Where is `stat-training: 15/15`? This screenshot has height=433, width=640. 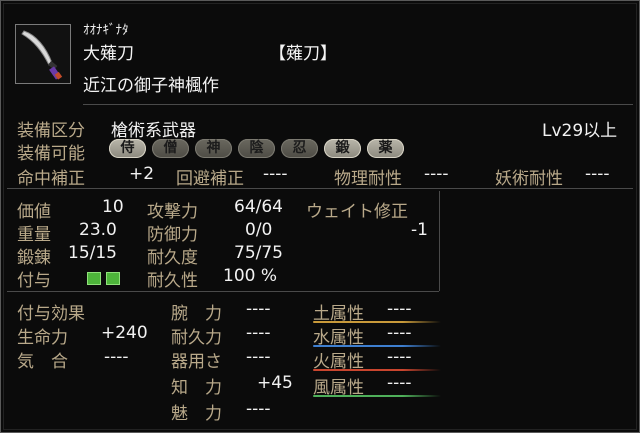 stat-training: 15/15 is located at coordinates (92, 253).